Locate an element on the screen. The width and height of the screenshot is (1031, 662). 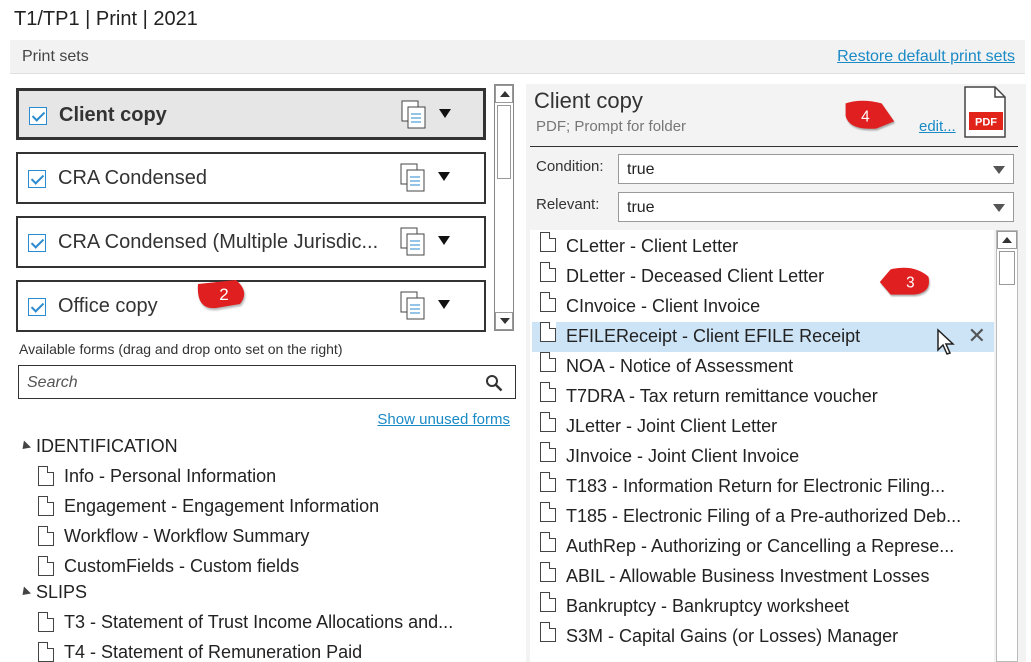
group-identification: IDENTIFICATION is located at coordinates (98, 446).